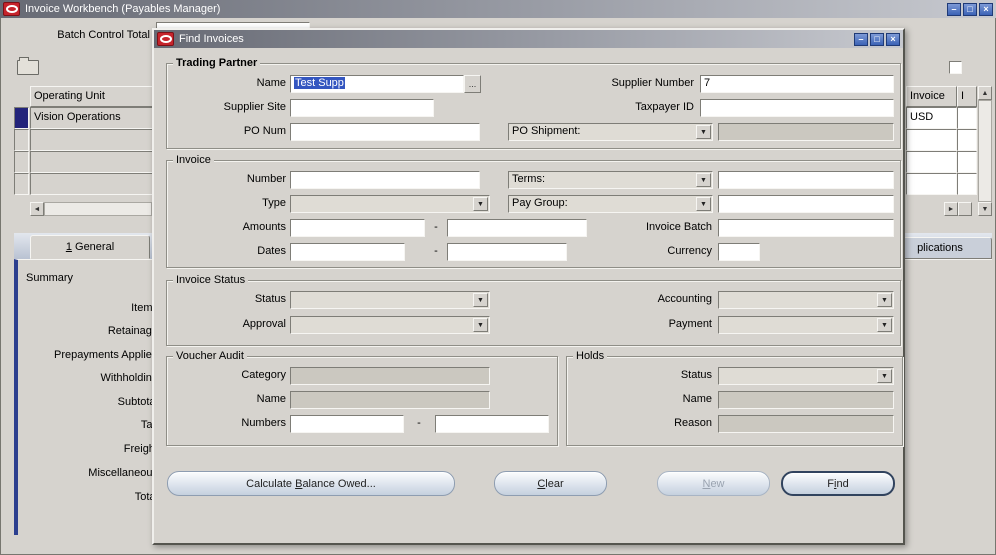  I want to click on invoice-type-label: Type, so click(274, 203).